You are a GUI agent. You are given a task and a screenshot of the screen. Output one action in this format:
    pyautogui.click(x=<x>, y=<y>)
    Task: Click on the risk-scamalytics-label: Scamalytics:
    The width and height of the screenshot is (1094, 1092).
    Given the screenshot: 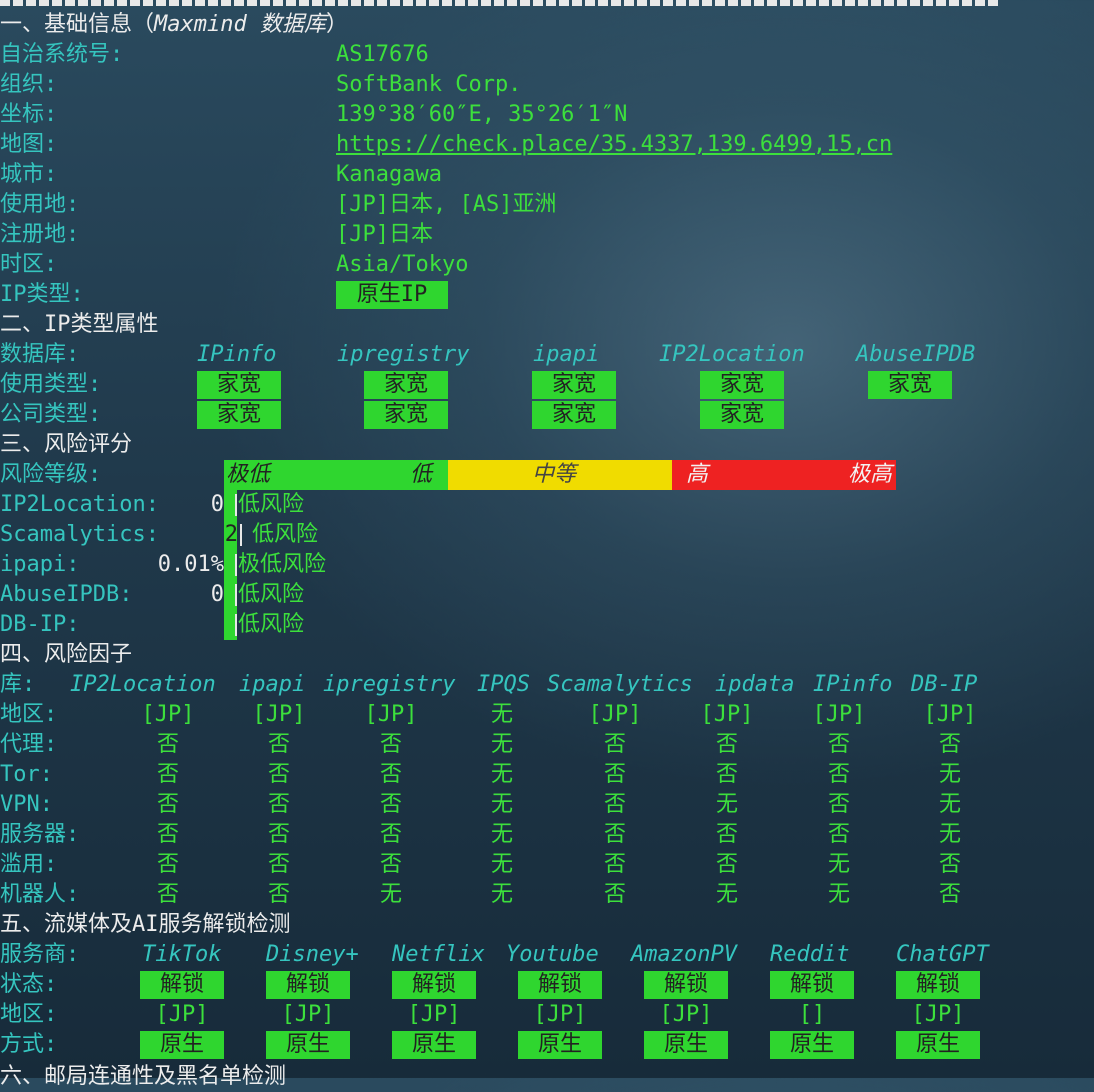 What is the action you would take?
    pyautogui.click(x=79, y=534)
    